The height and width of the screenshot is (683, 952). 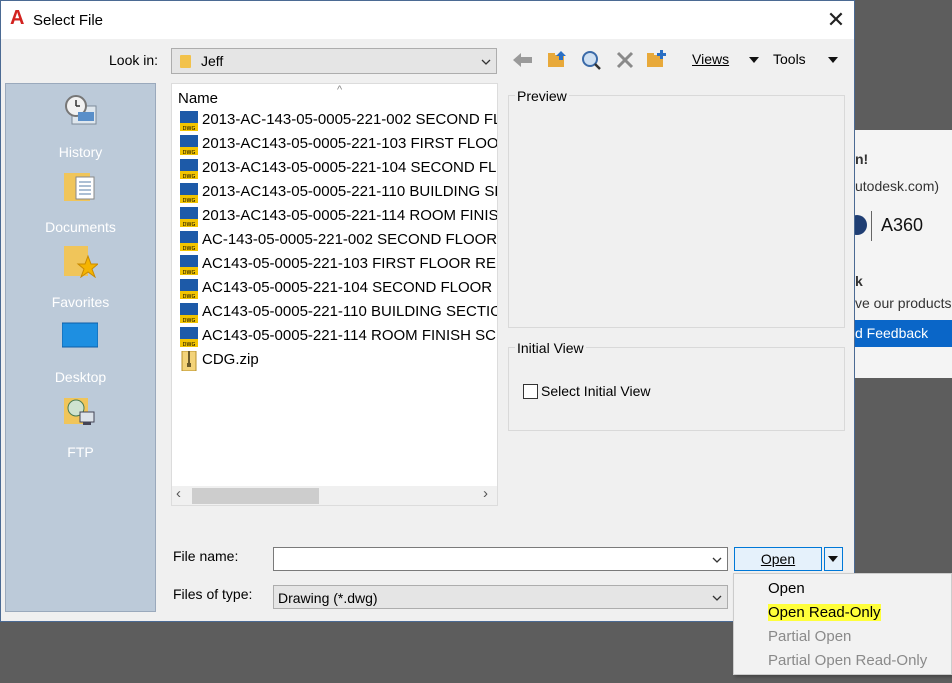 What do you see at coordinates (903, 333) in the screenshot?
I see `feedback-button: d Feedback` at bounding box center [903, 333].